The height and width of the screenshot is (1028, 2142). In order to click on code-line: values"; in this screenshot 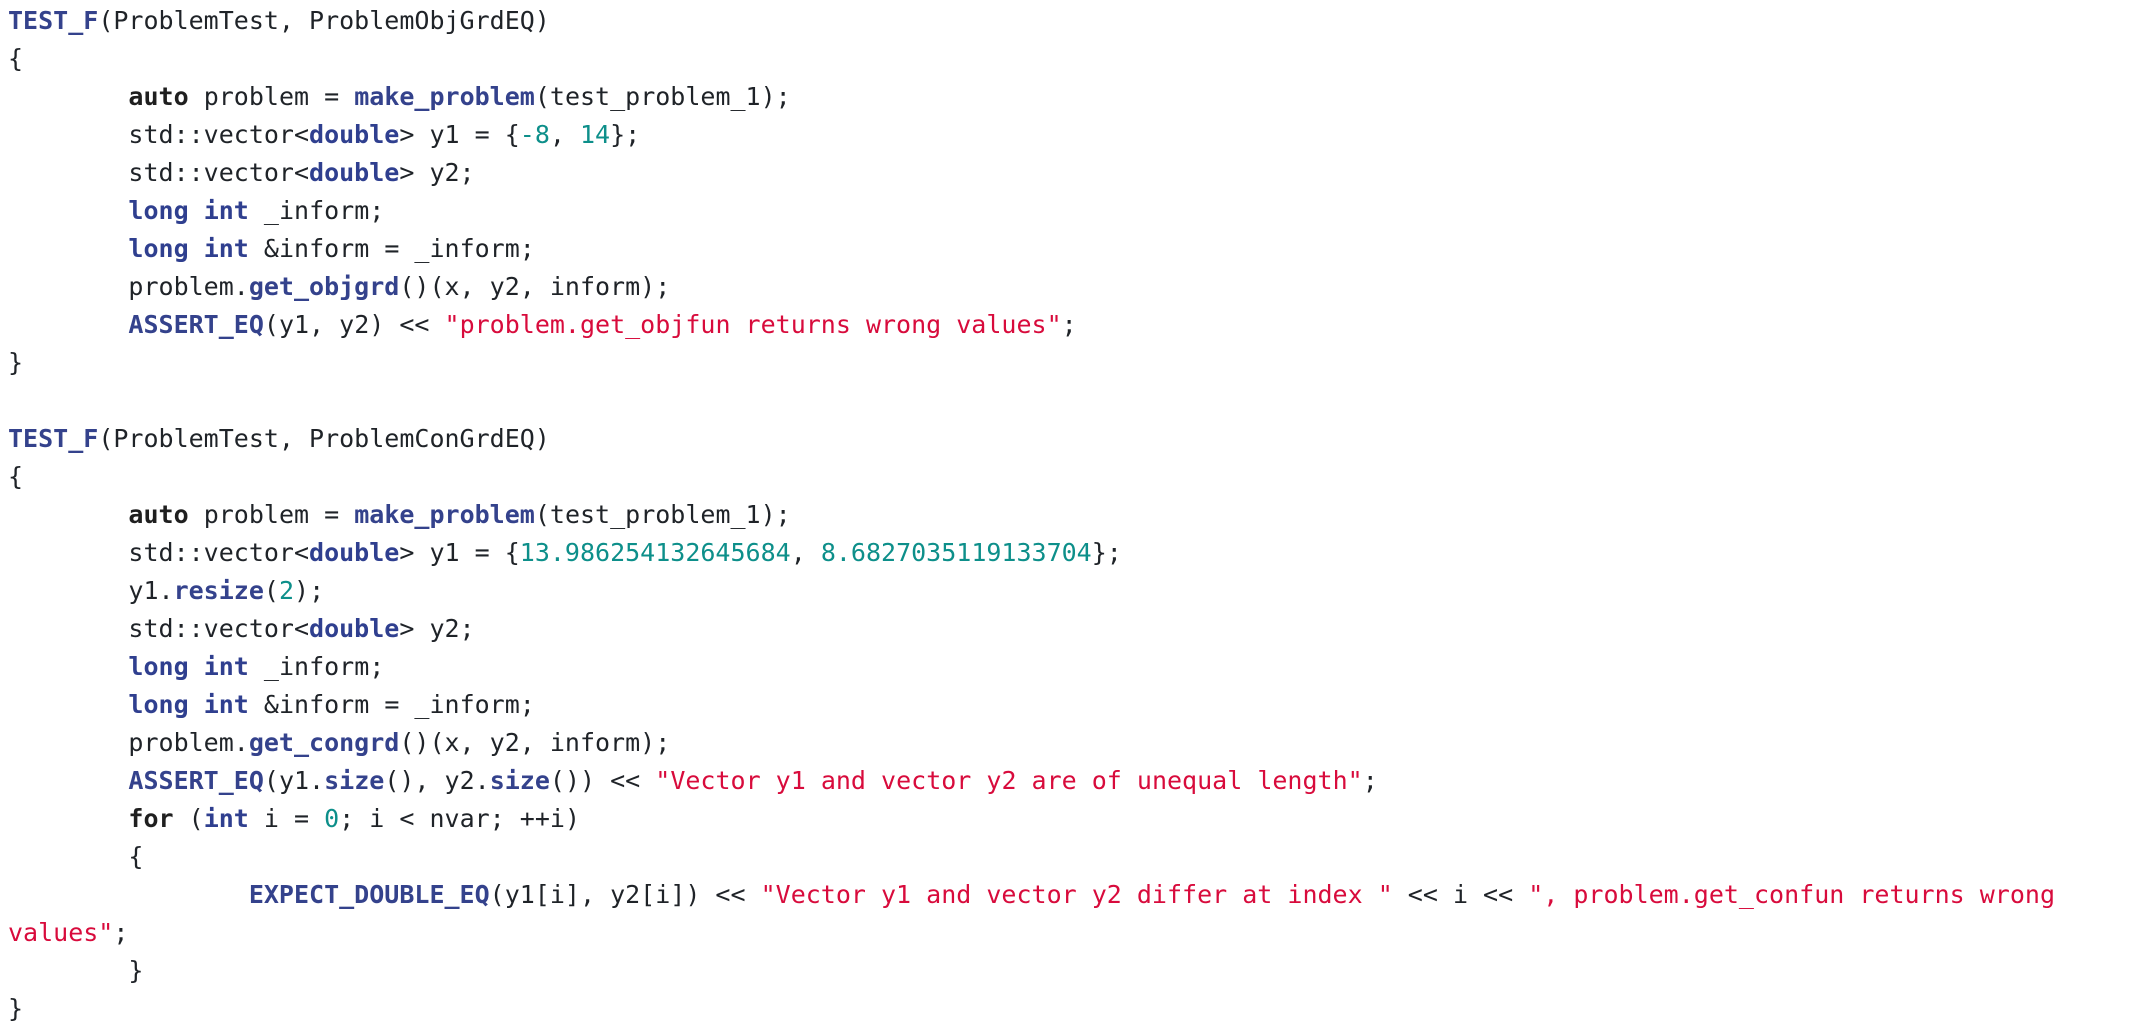, I will do `click(1073, 933)`.